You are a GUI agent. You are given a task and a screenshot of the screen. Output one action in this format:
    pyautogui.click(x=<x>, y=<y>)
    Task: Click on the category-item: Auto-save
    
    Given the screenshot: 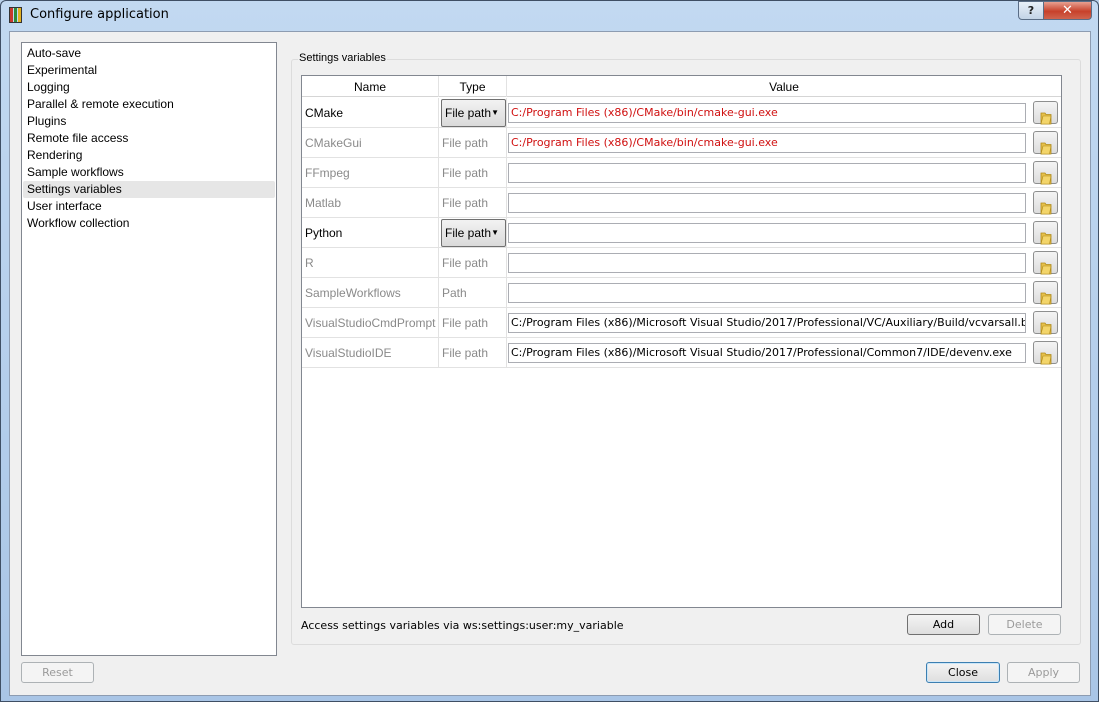 What is the action you would take?
    pyautogui.click(x=149, y=53)
    